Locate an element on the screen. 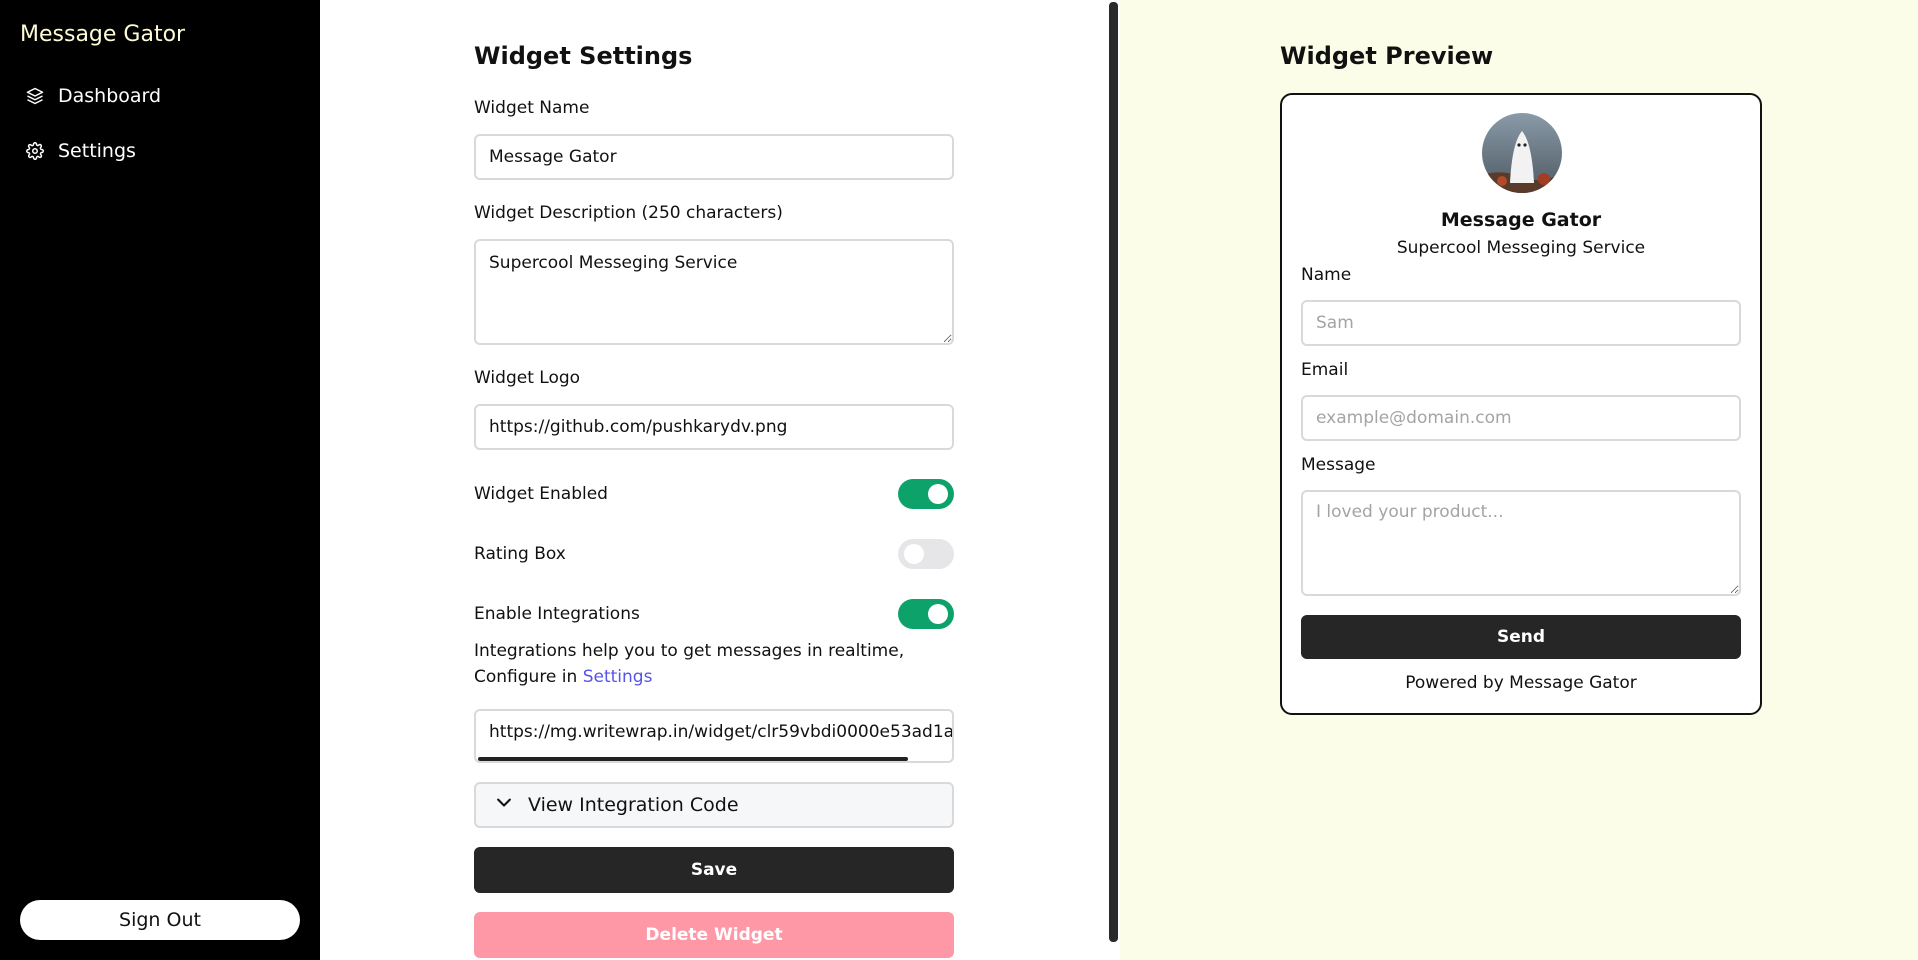 The height and width of the screenshot is (960, 1918). layers-icon is located at coordinates (35, 96).